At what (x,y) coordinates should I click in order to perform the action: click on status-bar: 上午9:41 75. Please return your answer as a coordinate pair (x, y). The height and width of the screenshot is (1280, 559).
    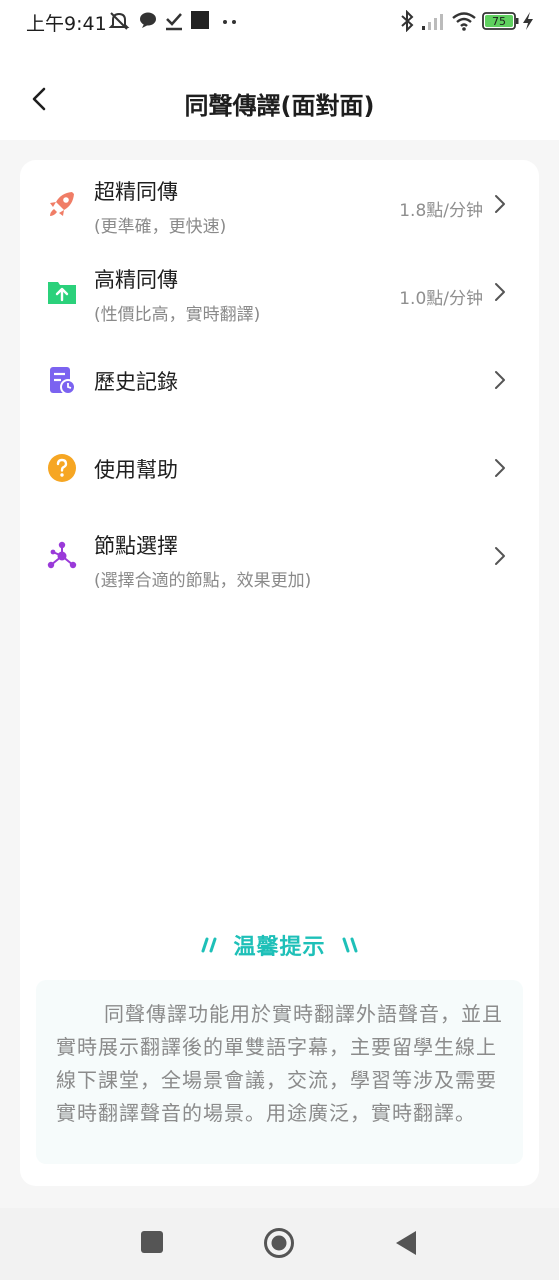
    Looking at the image, I should click on (279, 21).